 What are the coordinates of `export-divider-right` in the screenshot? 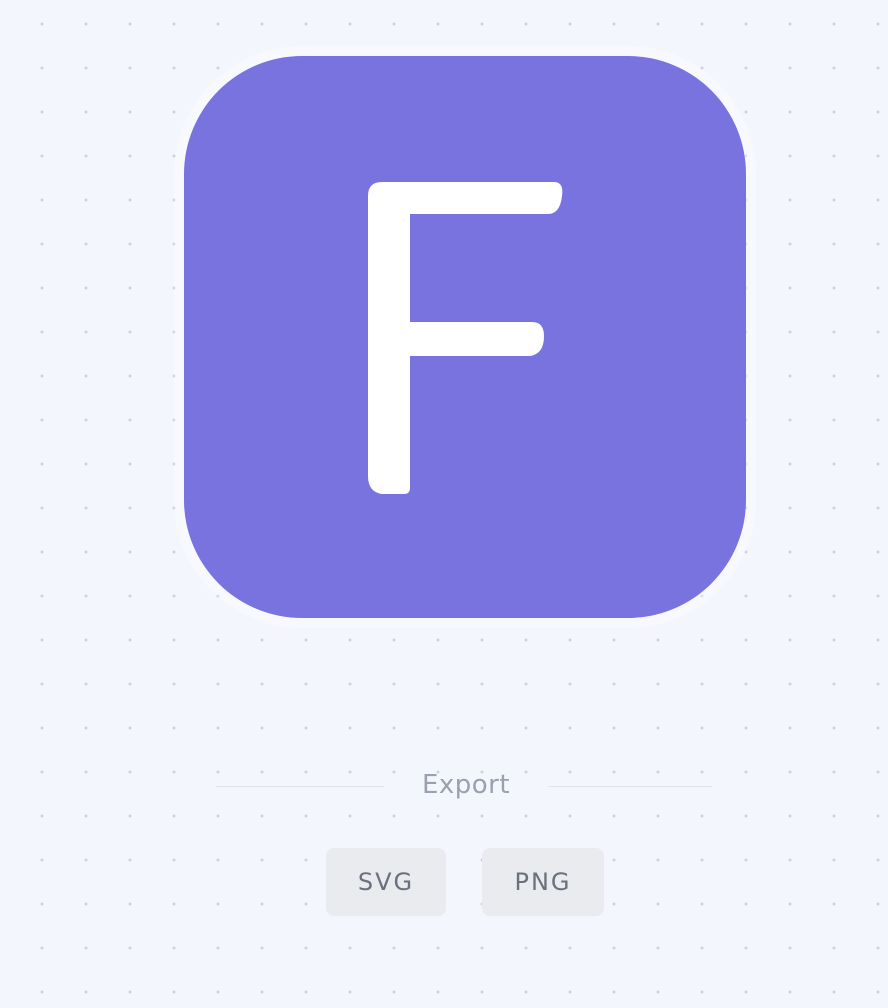 It's located at (630, 786).